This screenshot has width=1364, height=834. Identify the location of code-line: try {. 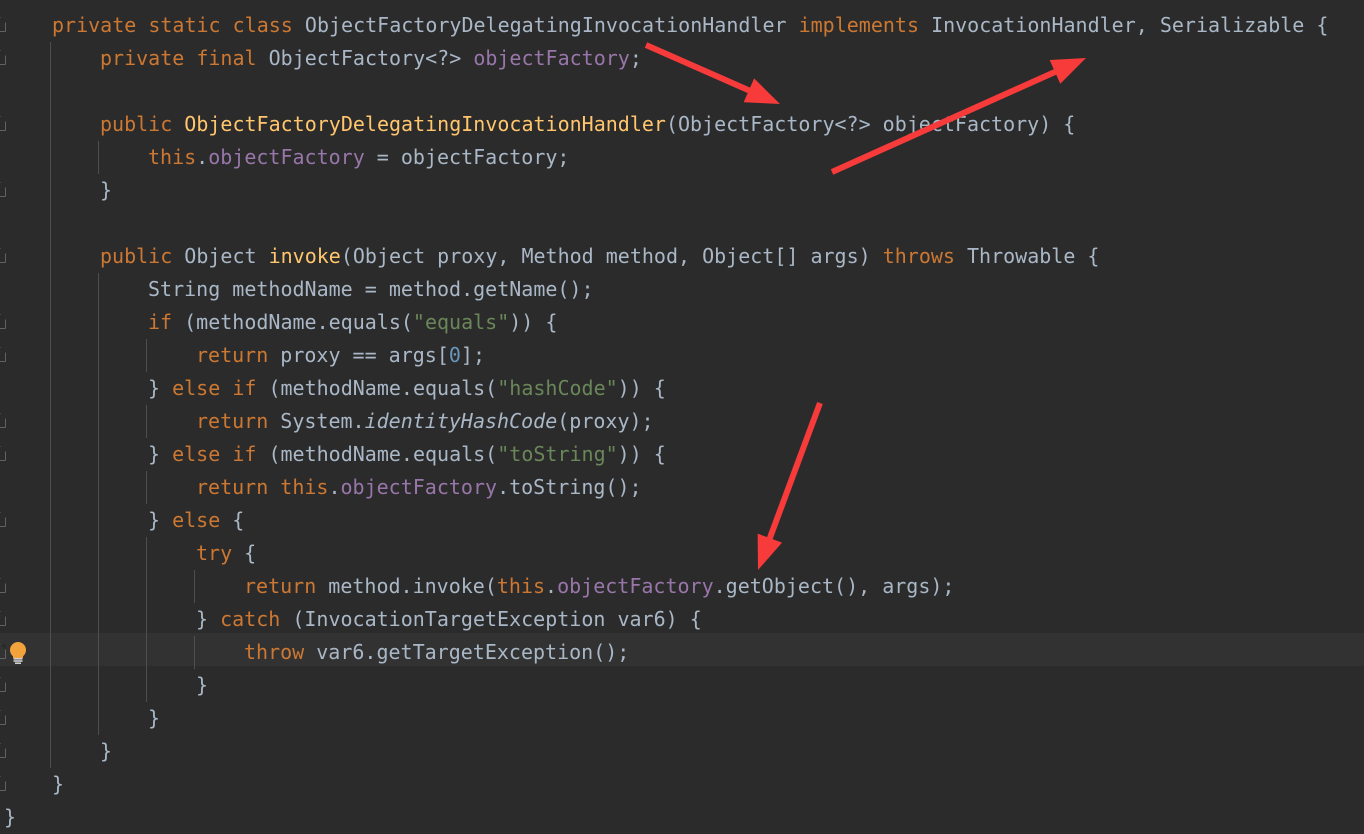
(682, 553).